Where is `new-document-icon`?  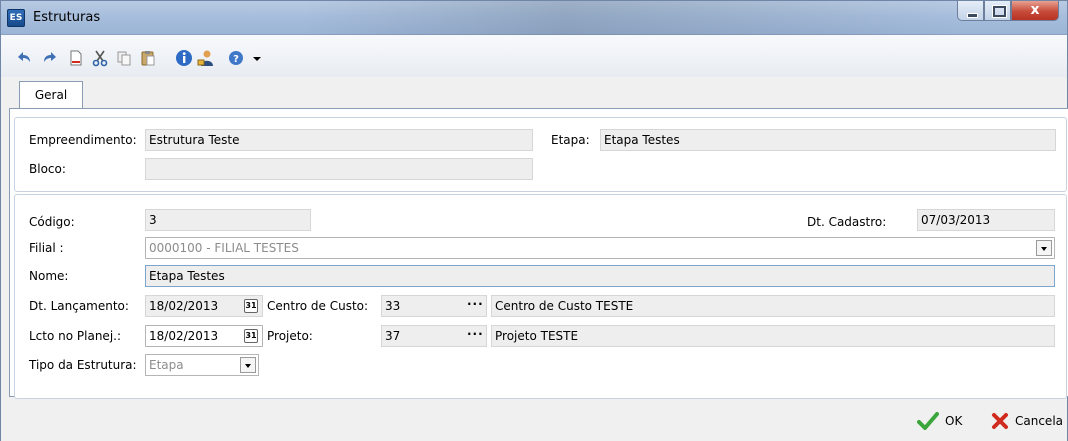
new-document-icon is located at coordinates (76, 58).